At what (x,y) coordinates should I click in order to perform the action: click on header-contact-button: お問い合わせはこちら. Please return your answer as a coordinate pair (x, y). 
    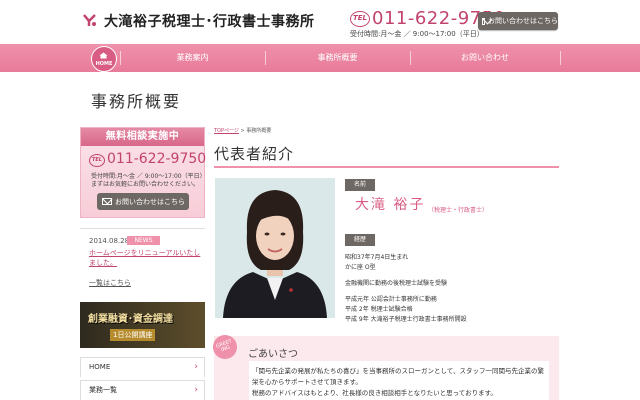
    Looking at the image, I should click on (518, 21).